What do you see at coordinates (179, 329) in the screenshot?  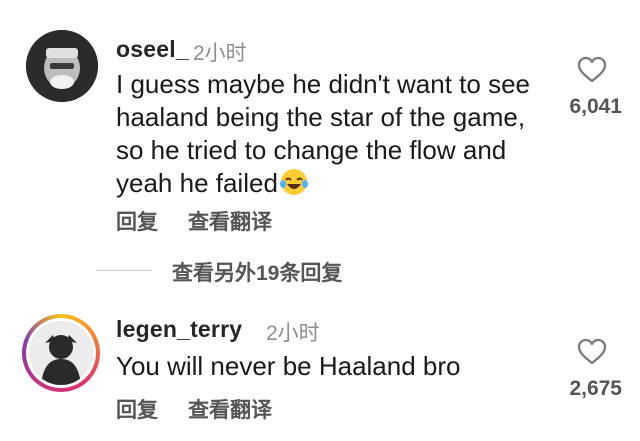 I see `comment-username: legen_terry` at bounding box center [179, 329].